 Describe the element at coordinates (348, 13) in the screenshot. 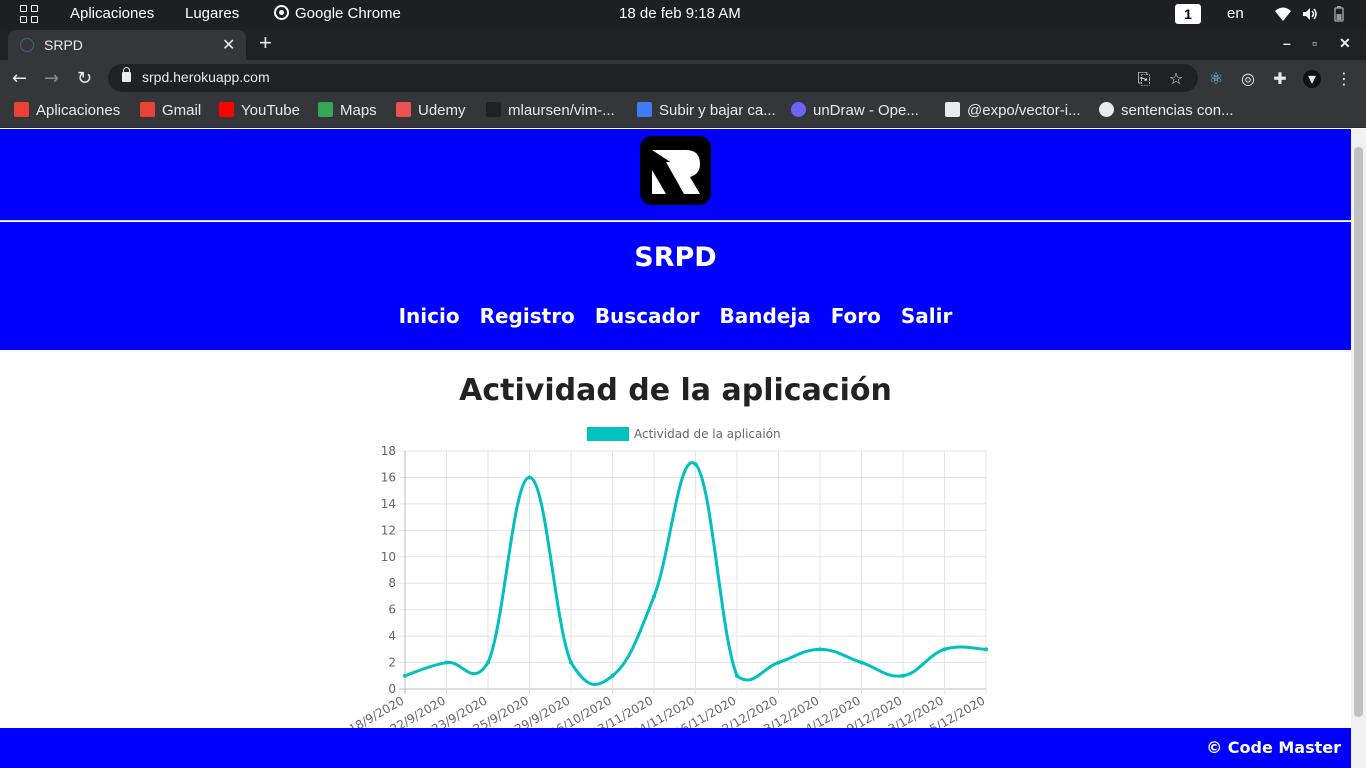

I see `app-menu-label: Google Chrome` at that location.